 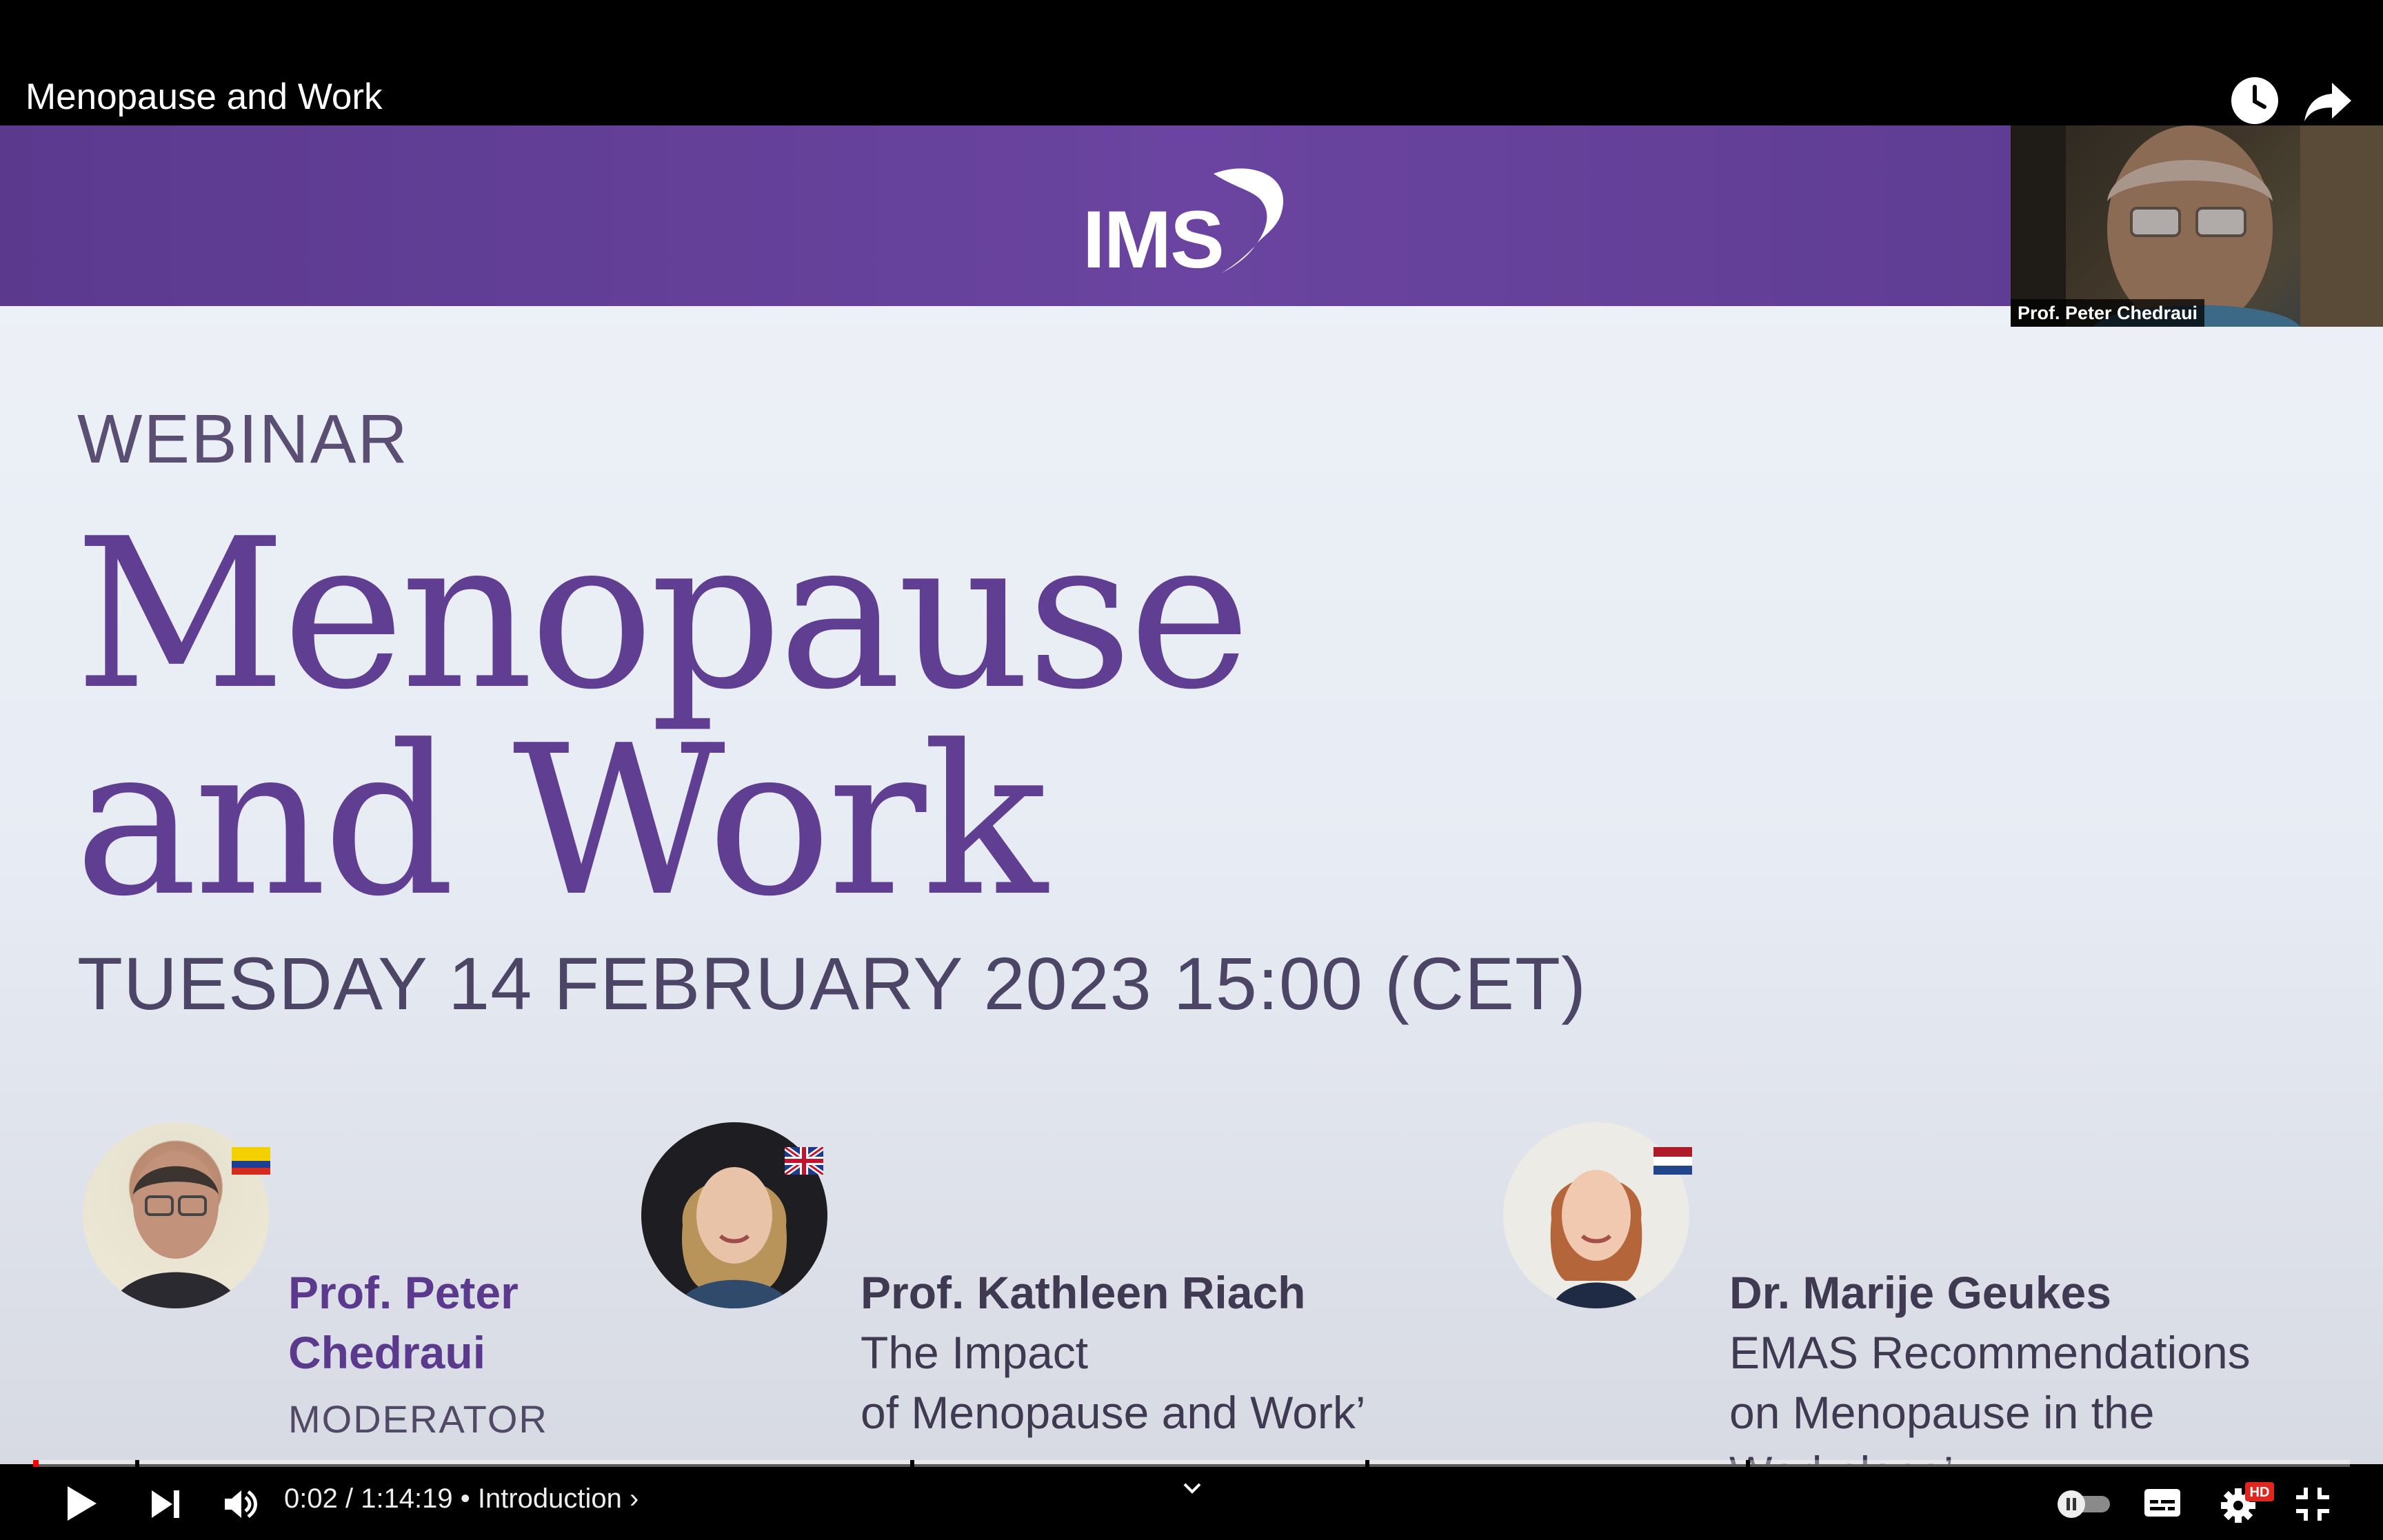 I want to click on speaker-name: Prof. Kathleen Riach, so click(x=1083, y=1293).